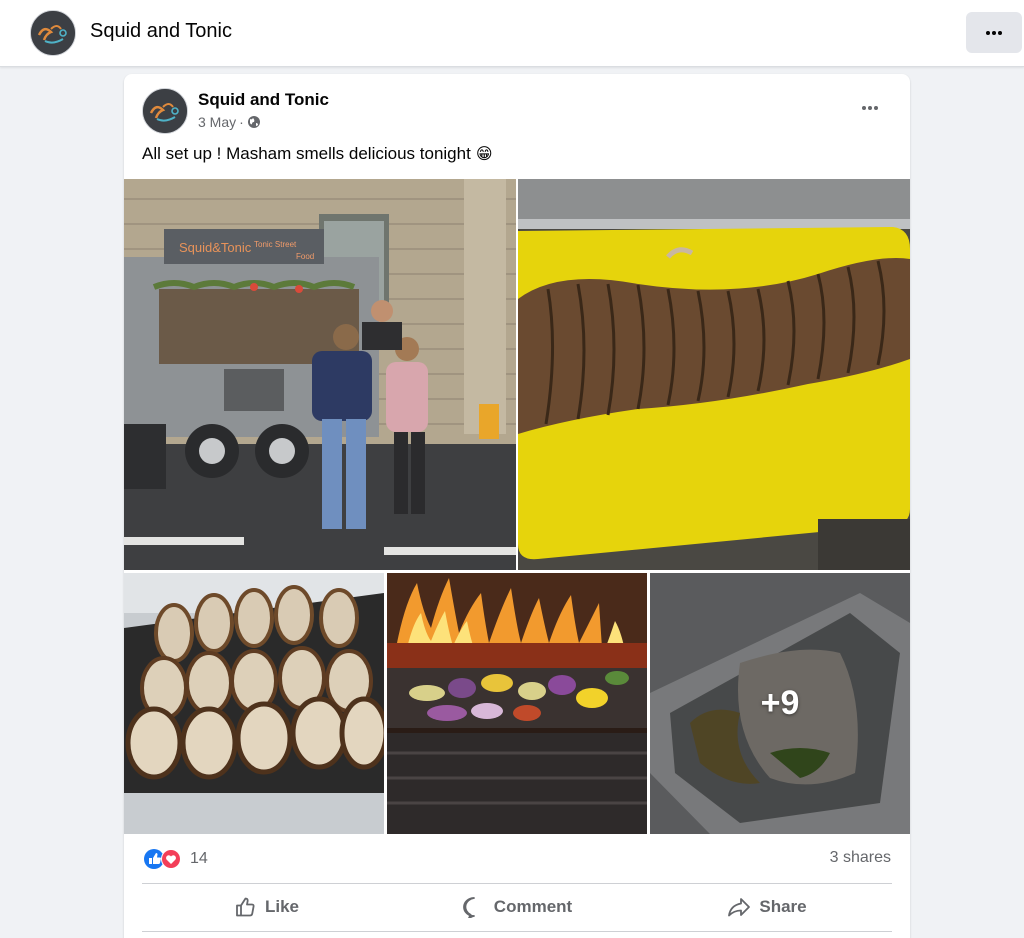 The image size is (1024, 938). Describe the element at coordinates (161, 31) in the screenshot. I see `page-title: Squid and Tonic` at that location.